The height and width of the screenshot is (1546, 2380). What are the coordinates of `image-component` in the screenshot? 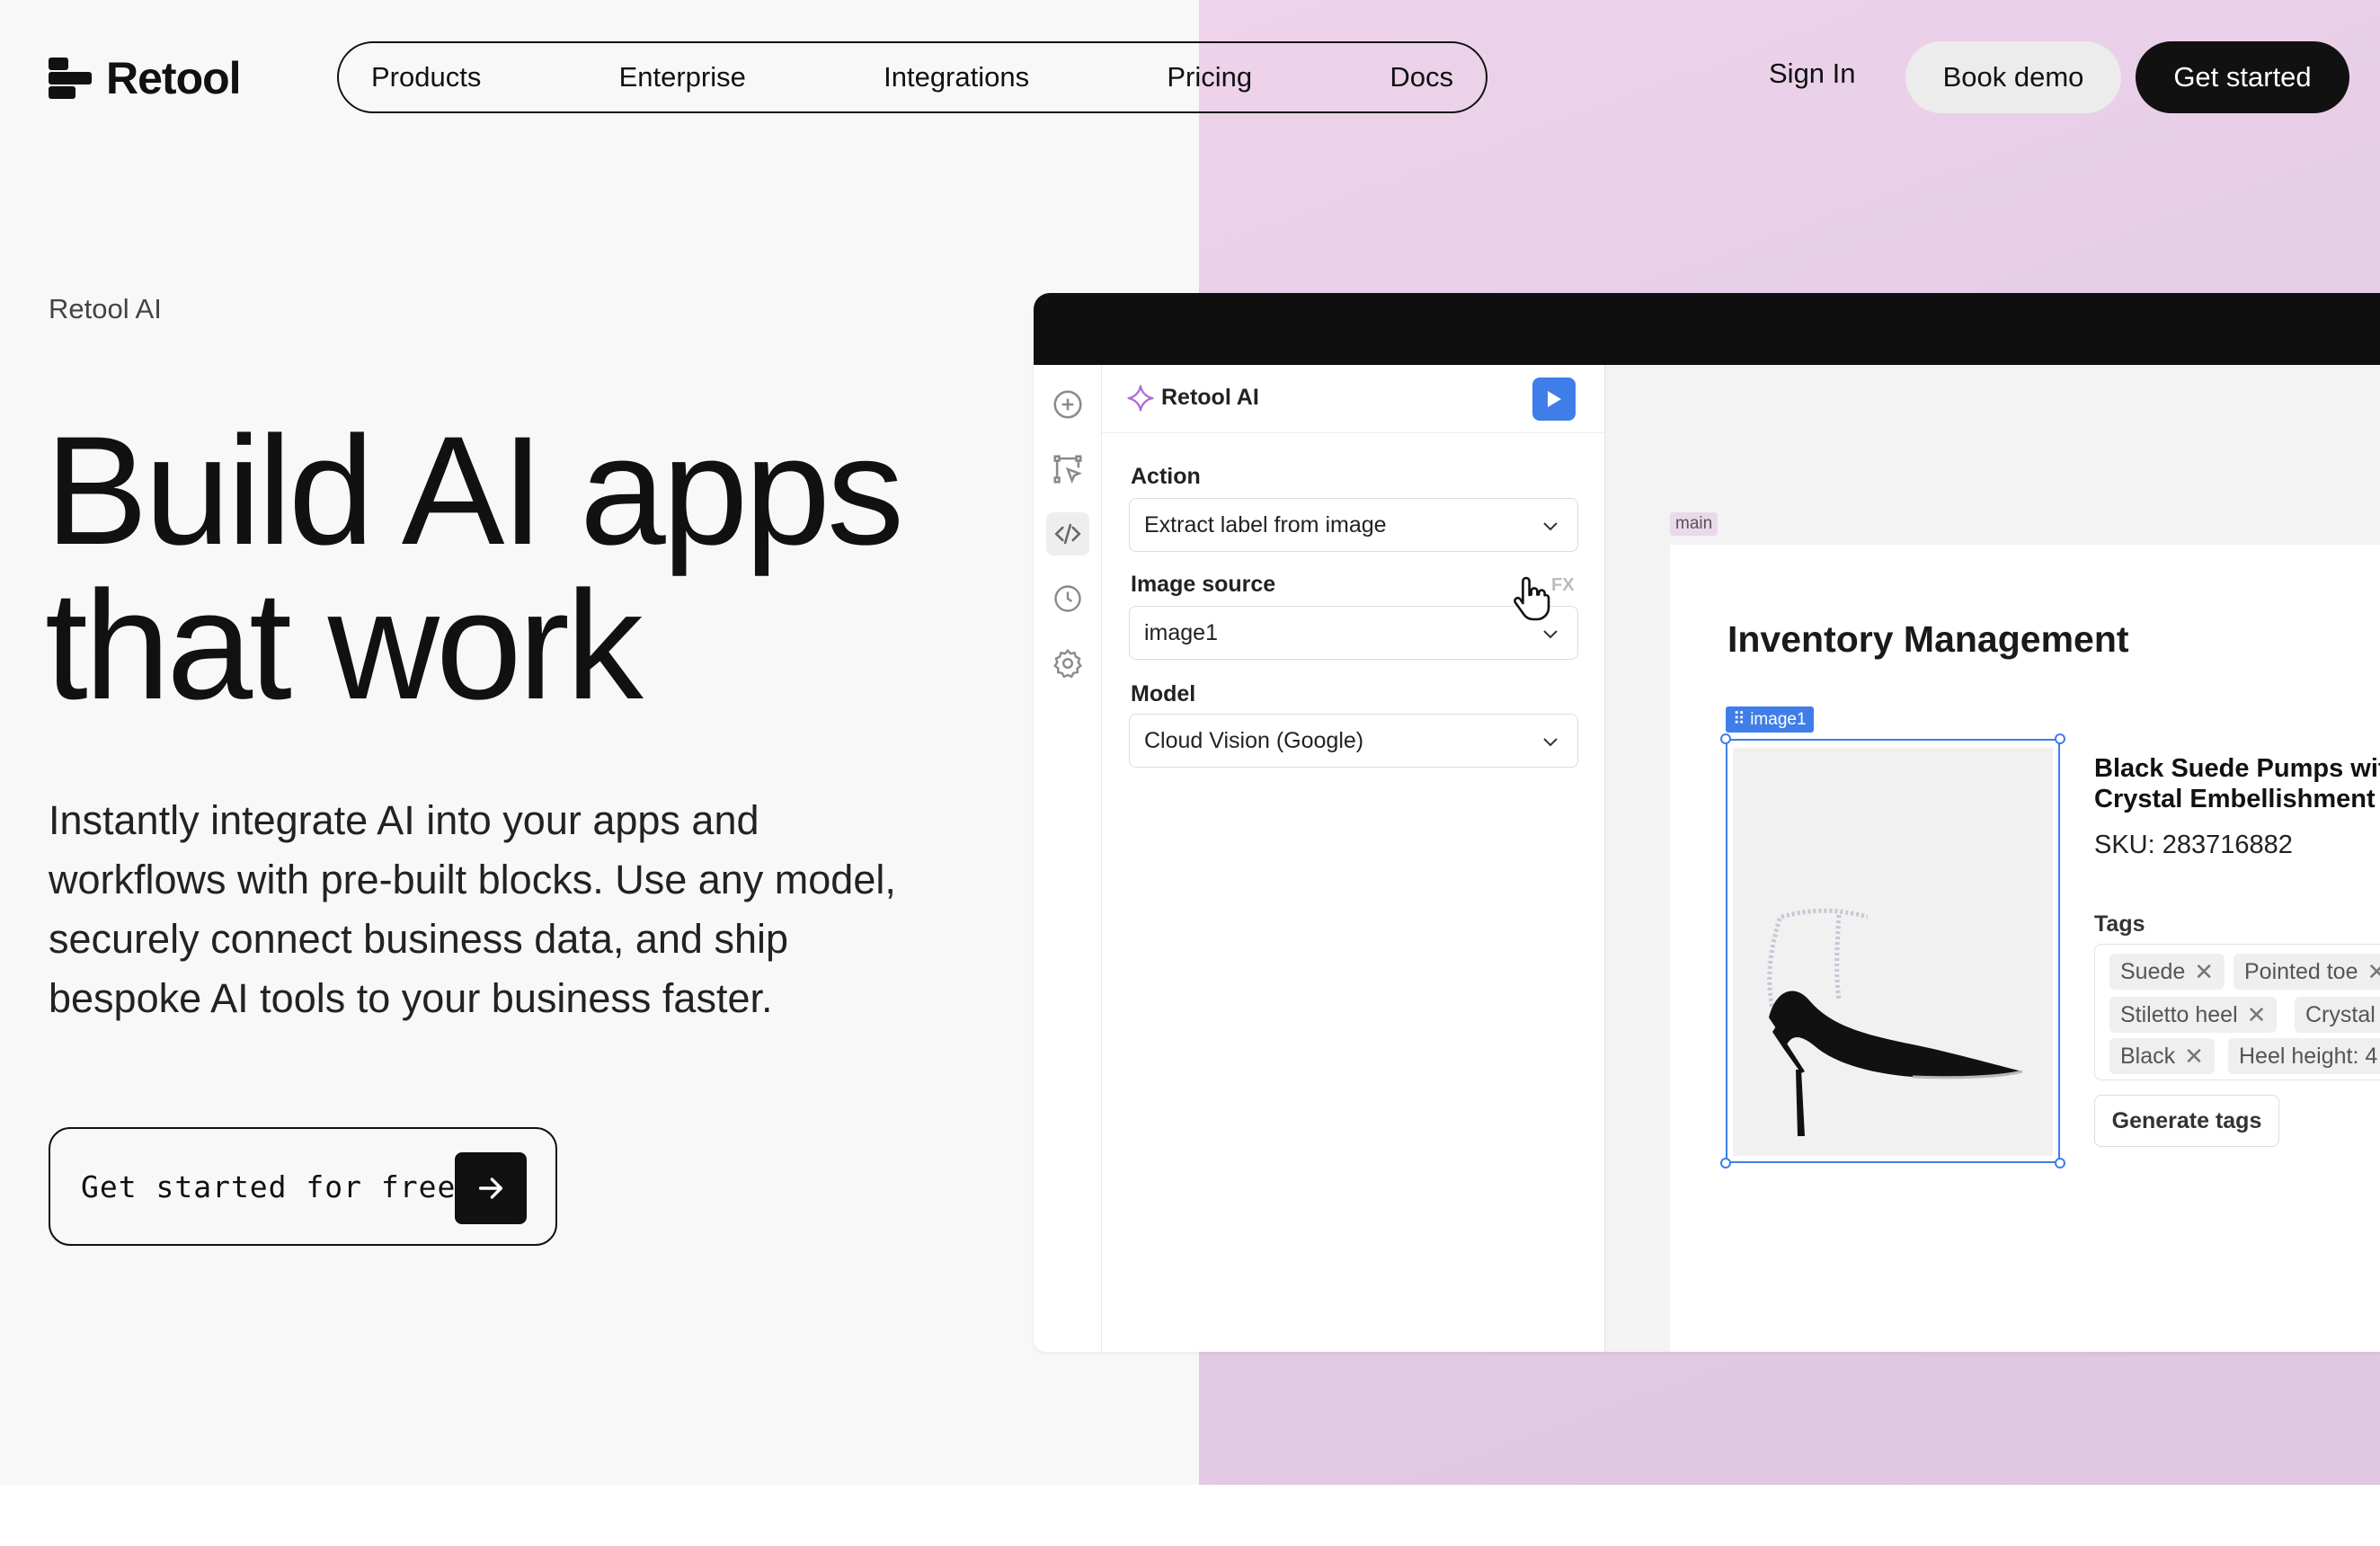 It's located at (1892, 950).